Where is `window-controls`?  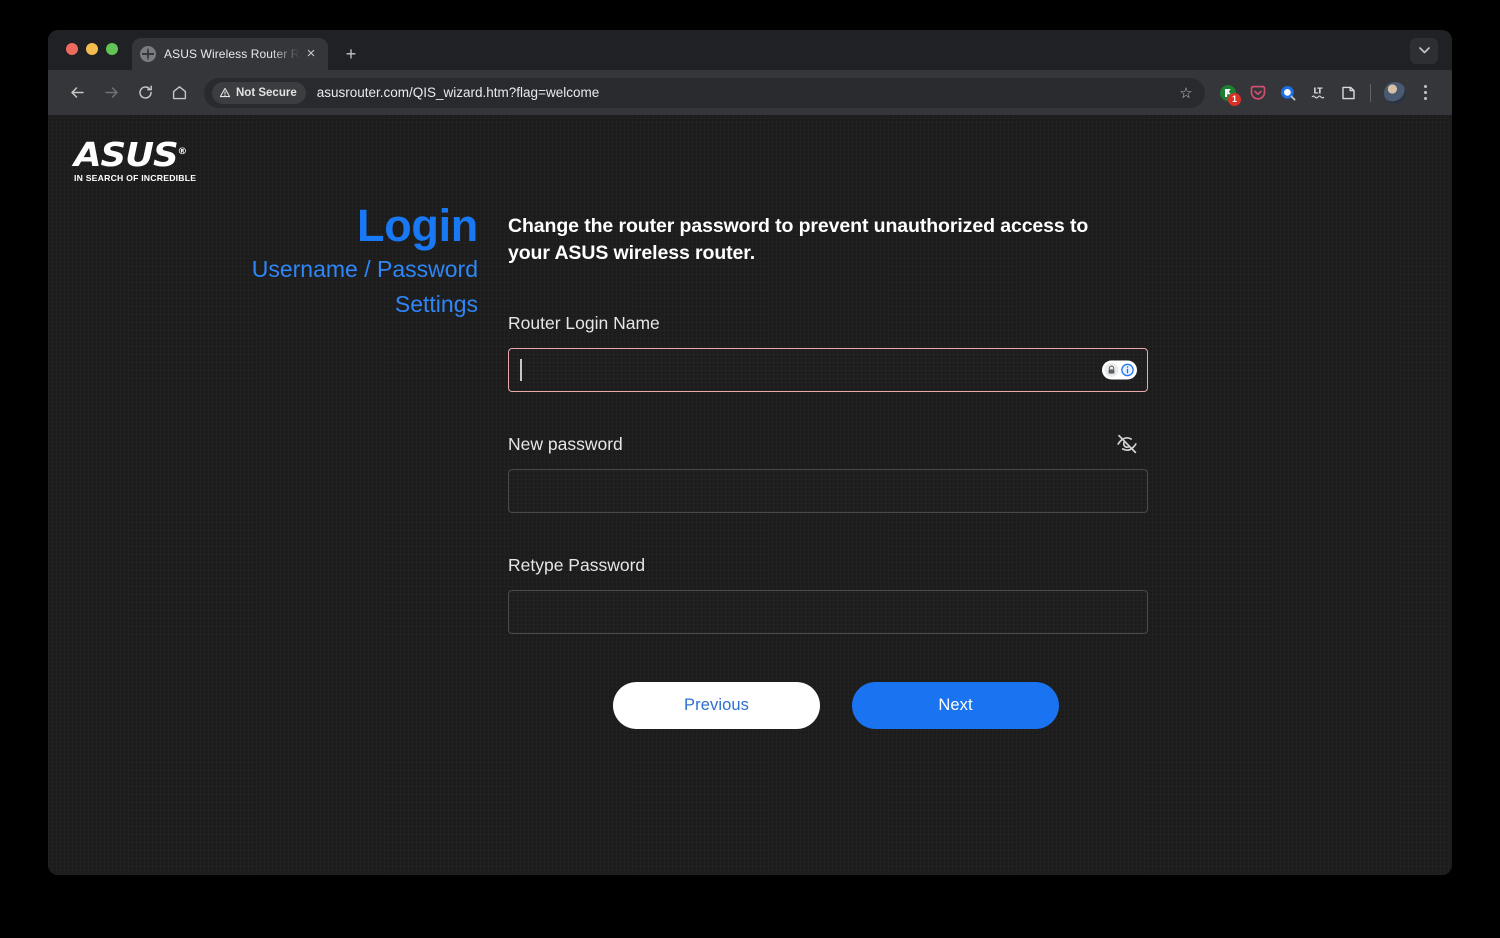
window-controls is located at coordinates (92, 49).